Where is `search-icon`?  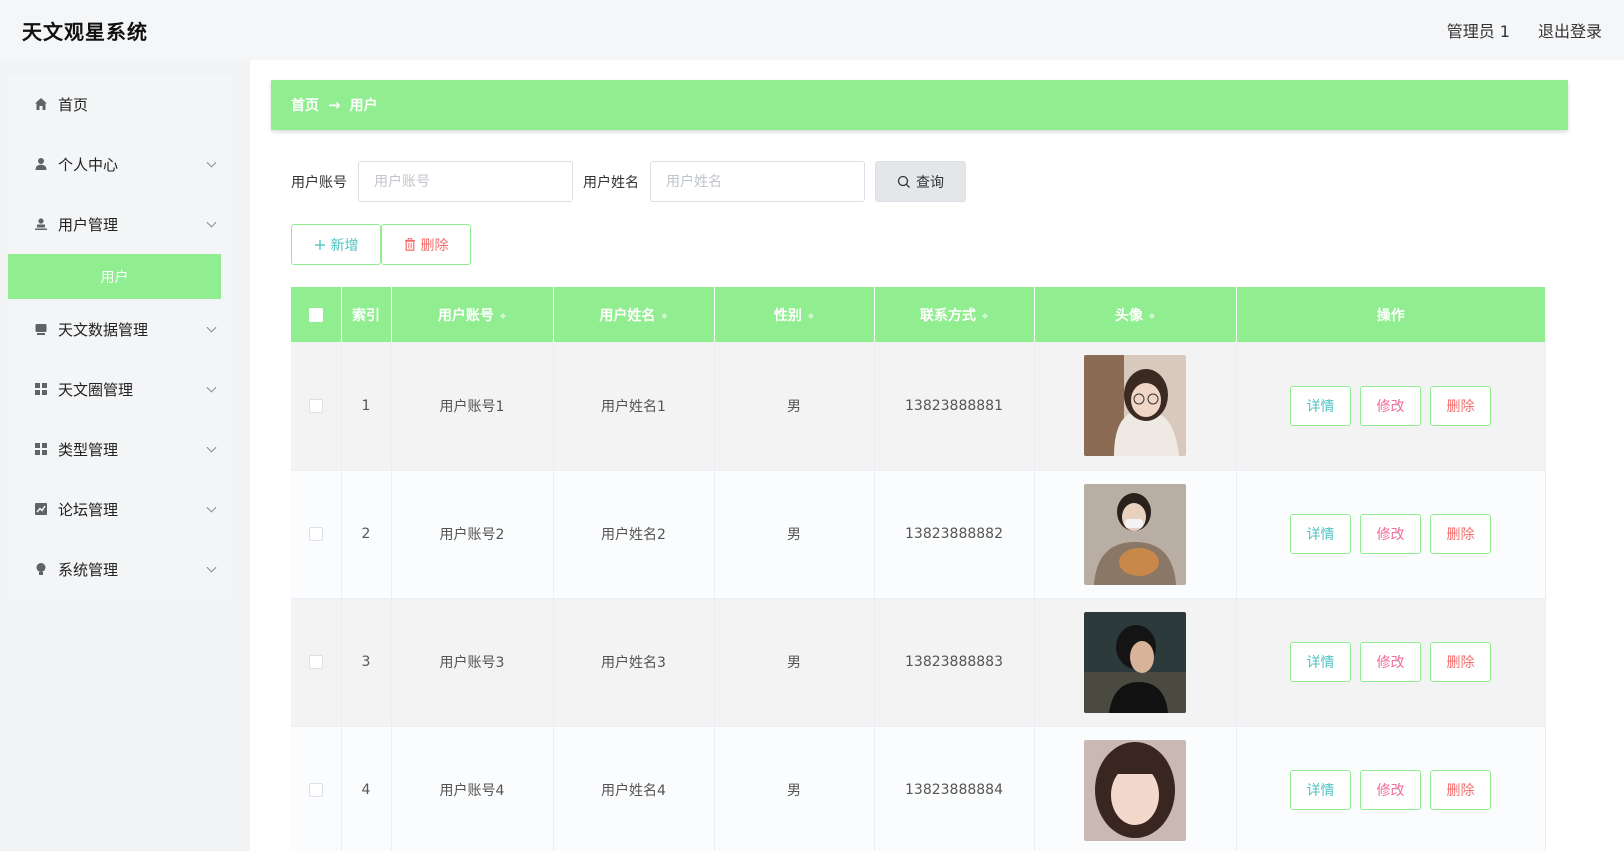 search-icon is located at coordinates (903, 181).